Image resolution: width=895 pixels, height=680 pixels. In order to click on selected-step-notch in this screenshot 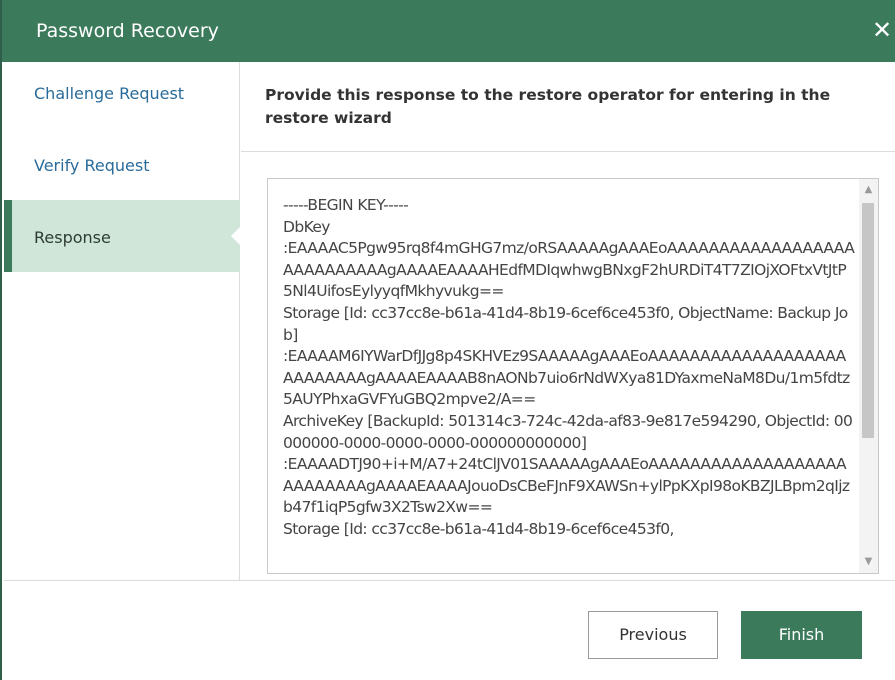, I will do `click(236, 236)`.